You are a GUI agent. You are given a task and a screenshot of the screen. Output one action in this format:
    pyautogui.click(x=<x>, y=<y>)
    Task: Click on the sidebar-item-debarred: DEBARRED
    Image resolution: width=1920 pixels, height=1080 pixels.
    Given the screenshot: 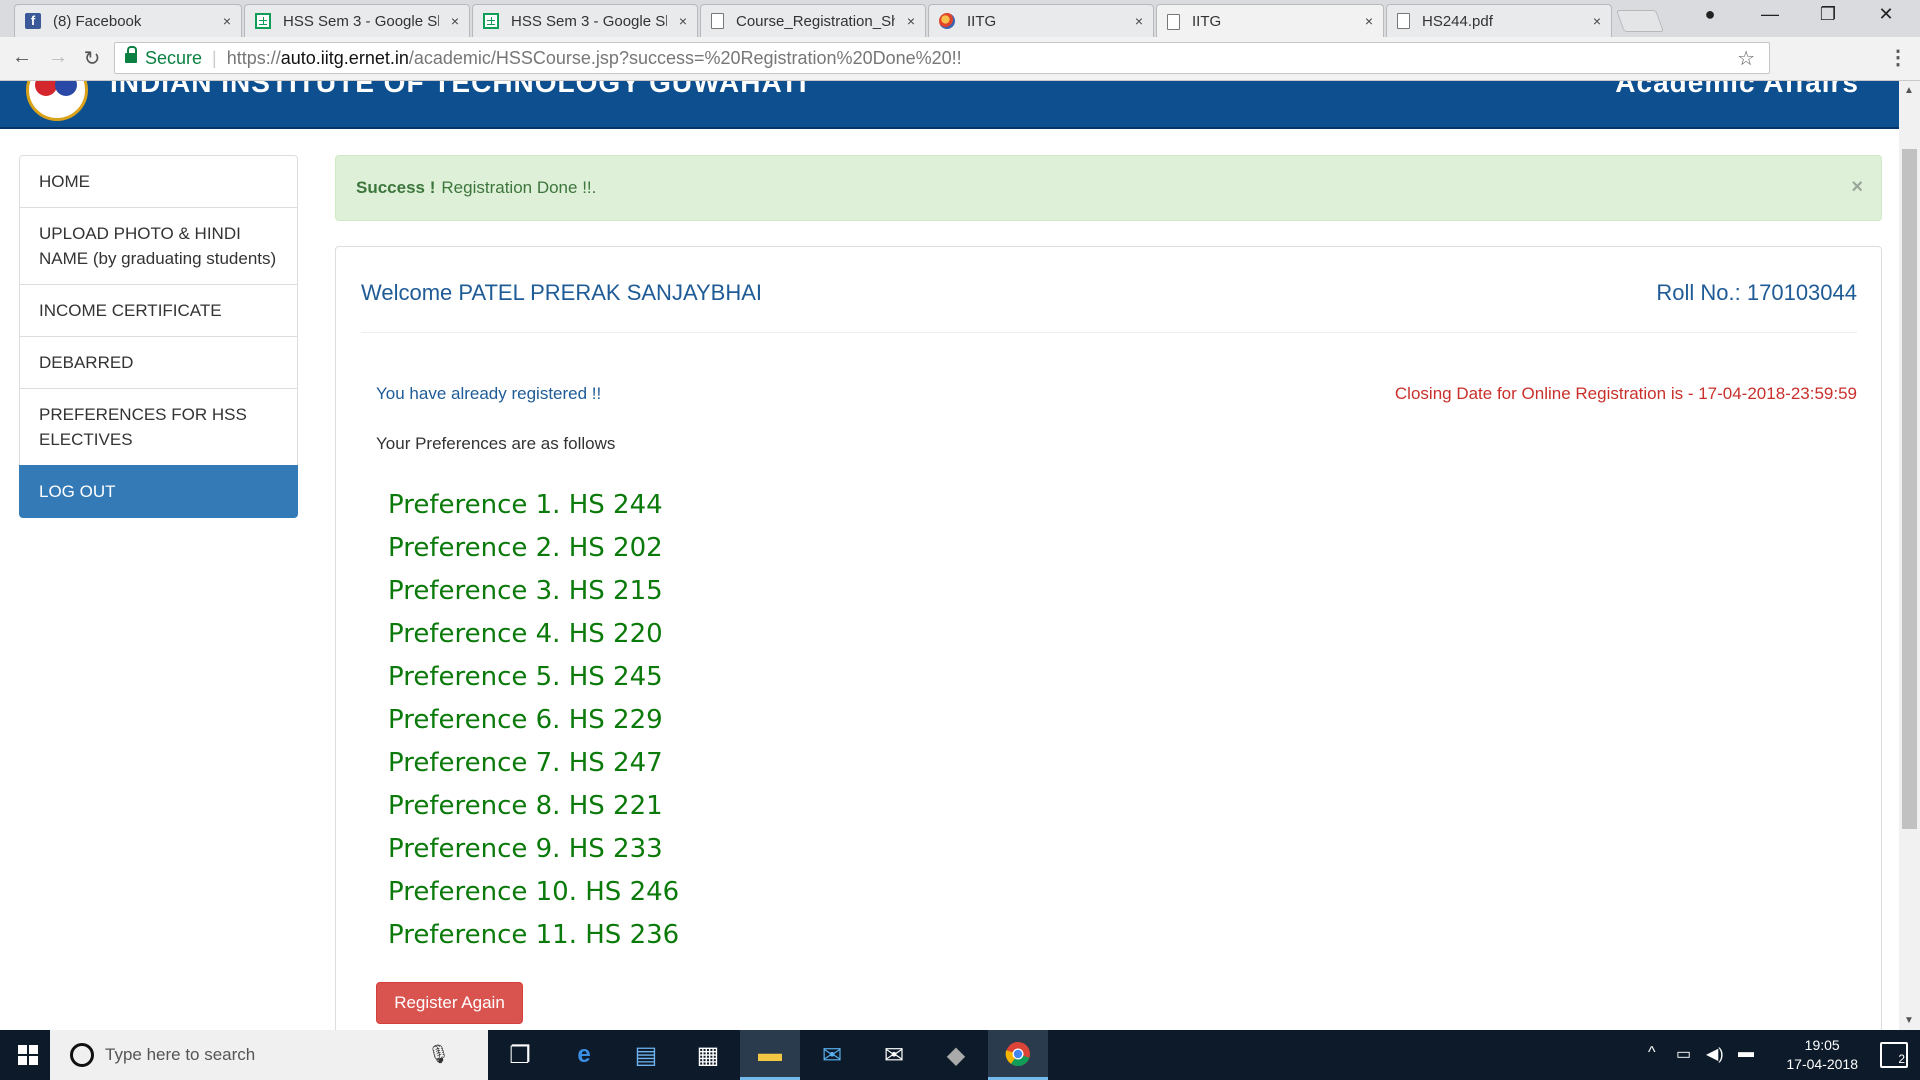 What is the action you would take?
    pyautogui.click(x=158, y=362)
    